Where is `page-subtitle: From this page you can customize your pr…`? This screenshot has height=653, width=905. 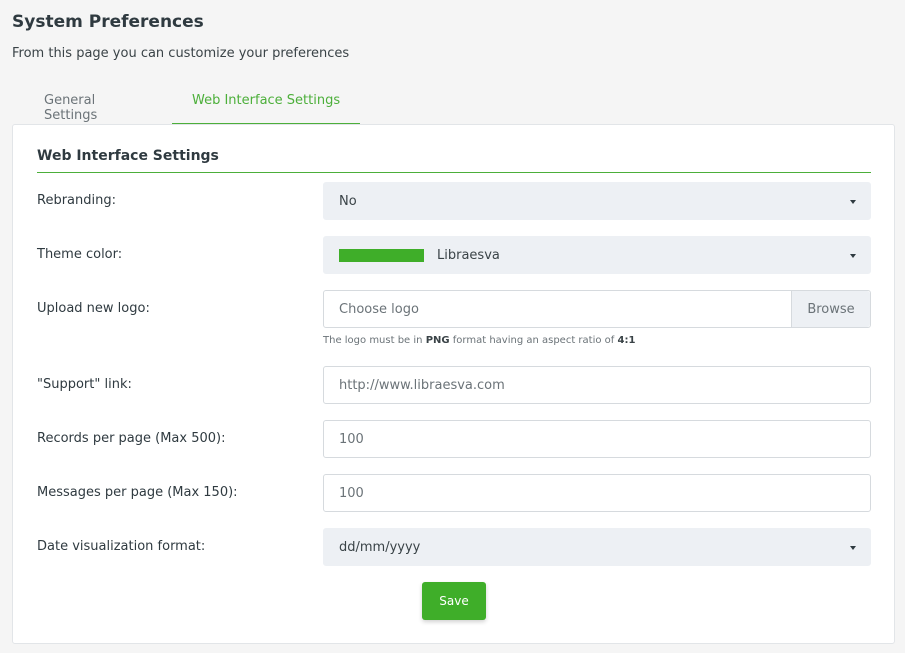 page-subtitle: From this page you can customize your pr… is located at coordinates (181, 53).